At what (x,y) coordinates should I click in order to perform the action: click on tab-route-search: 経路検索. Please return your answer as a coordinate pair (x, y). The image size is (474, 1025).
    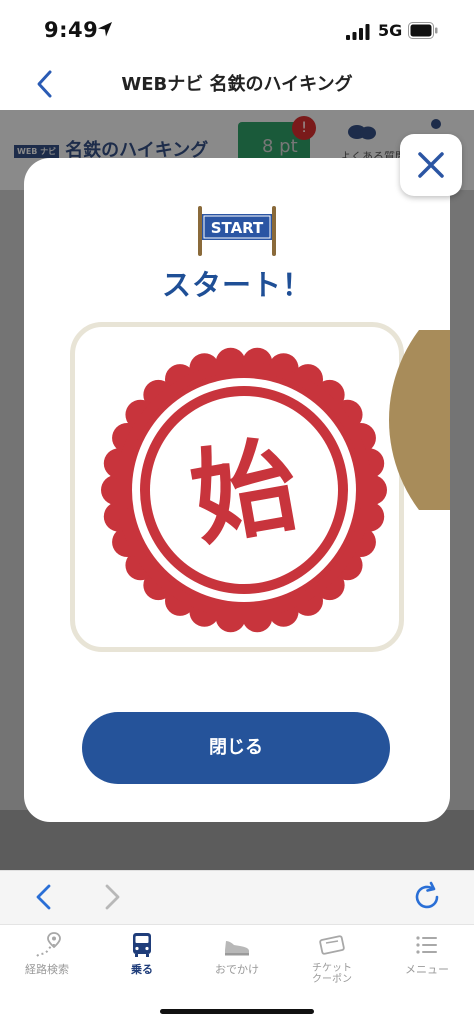
    Looking at the image, I should click on (47, 953).